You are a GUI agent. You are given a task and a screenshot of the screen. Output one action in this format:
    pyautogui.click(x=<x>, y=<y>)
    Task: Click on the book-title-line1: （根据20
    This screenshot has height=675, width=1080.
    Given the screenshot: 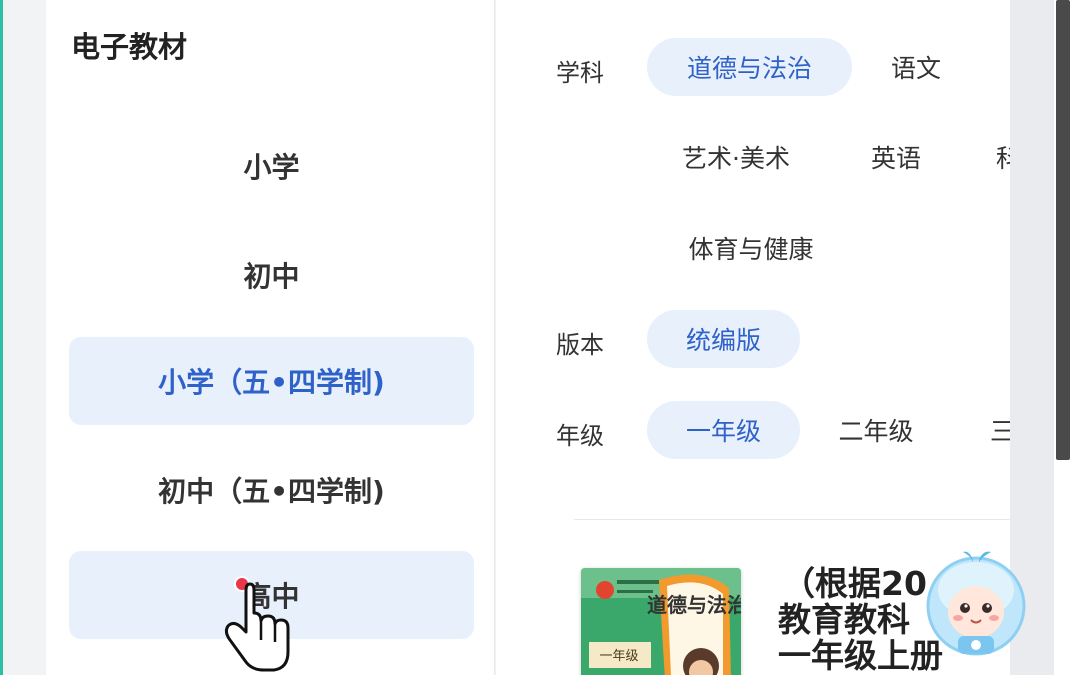 What is the action you would take?
    pyautogui.click(x=854, y=583)
    